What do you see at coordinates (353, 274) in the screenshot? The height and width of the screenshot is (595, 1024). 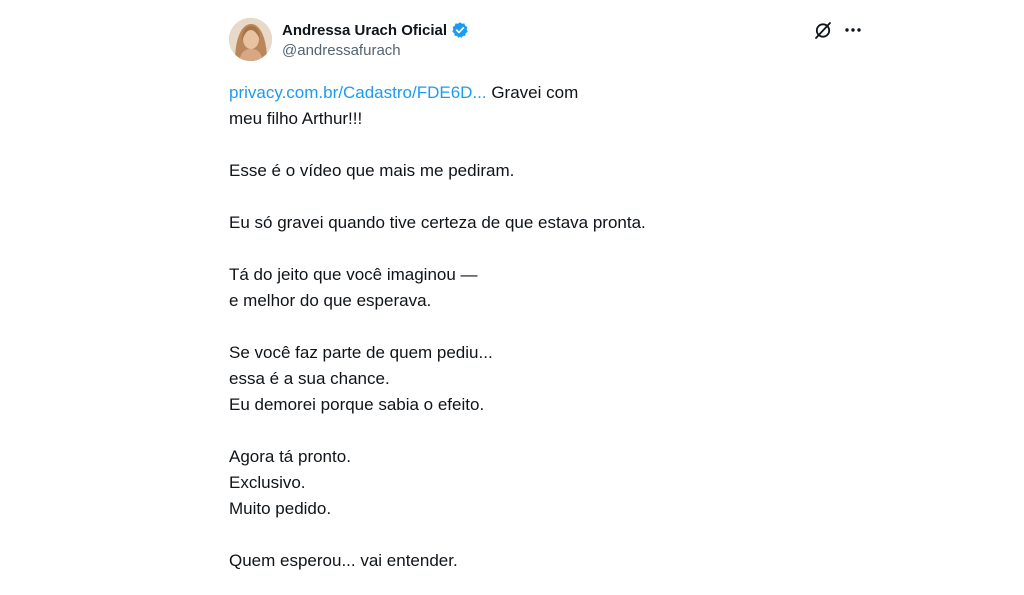 I see `tweet-line: Tá do jeito que você imaginou —` at bounding box center [353, 274].